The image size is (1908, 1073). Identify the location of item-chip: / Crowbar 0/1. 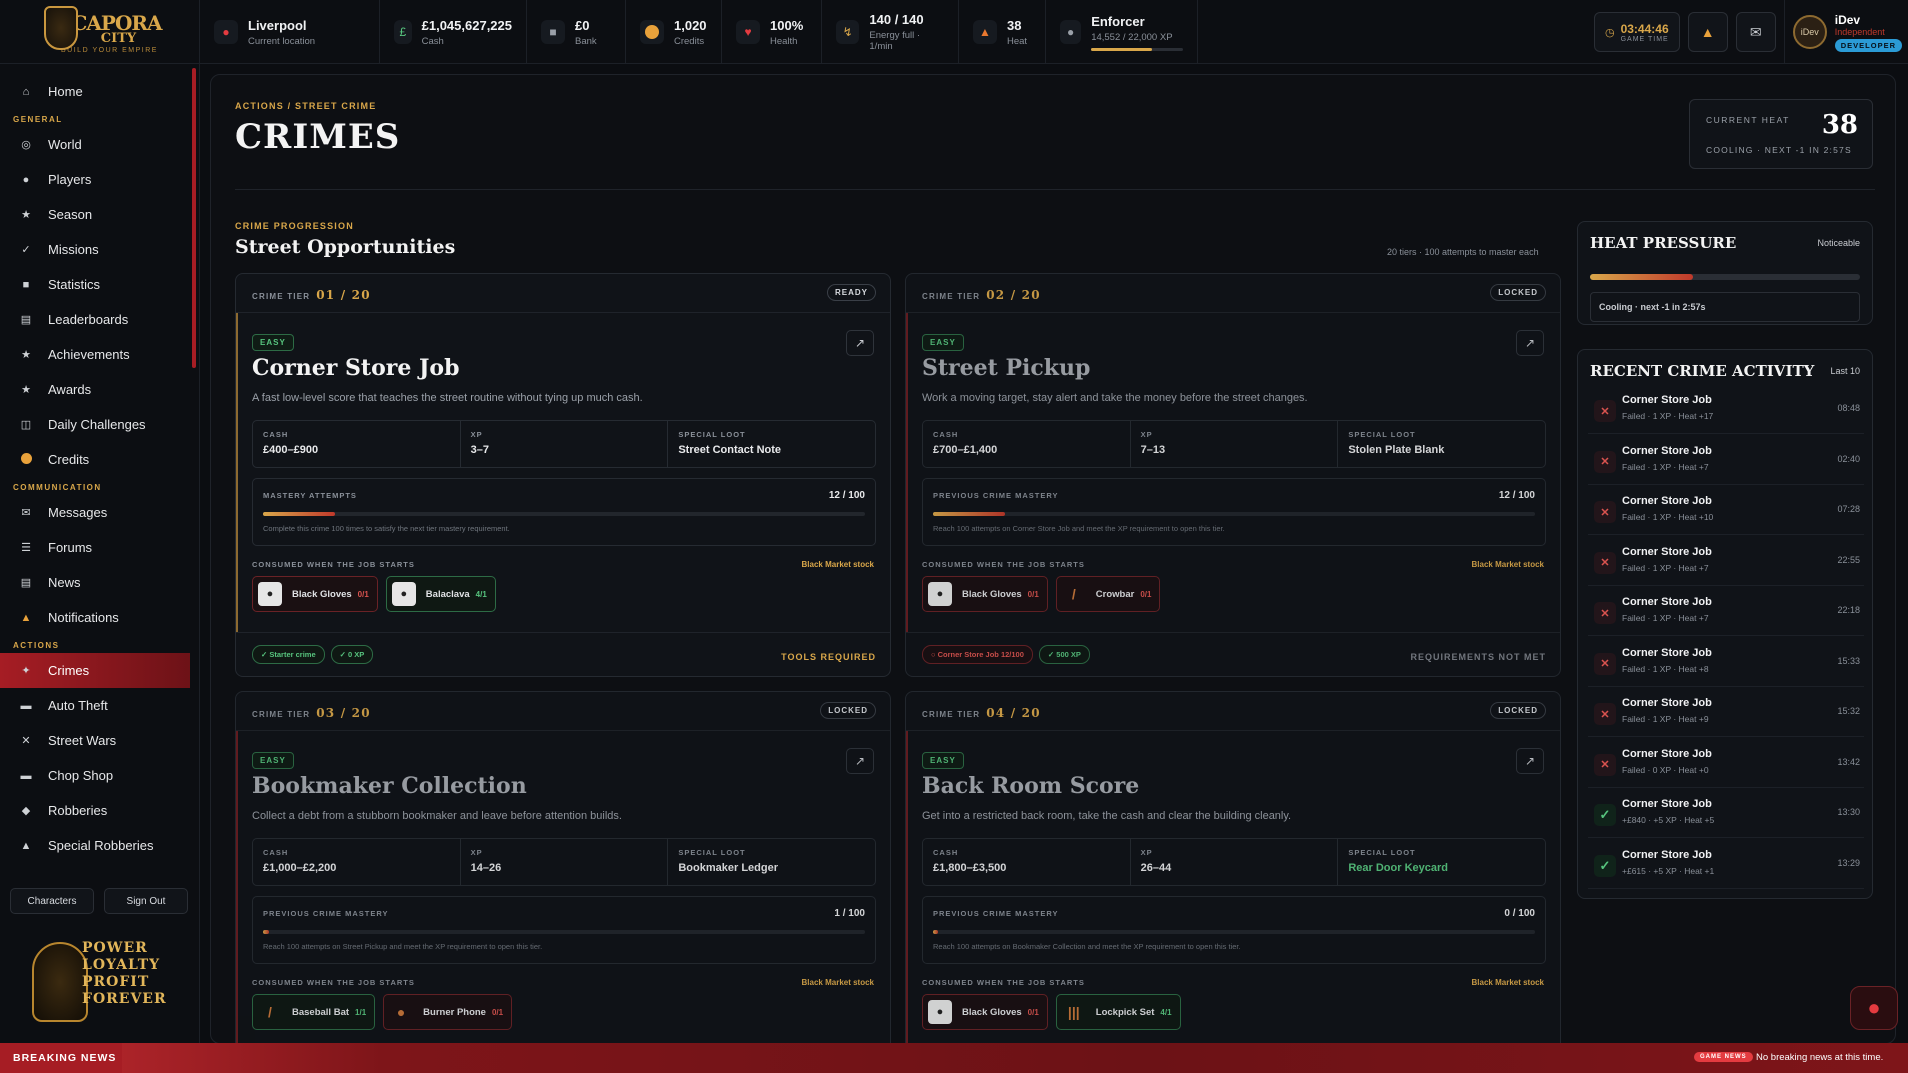
(1108, 594).